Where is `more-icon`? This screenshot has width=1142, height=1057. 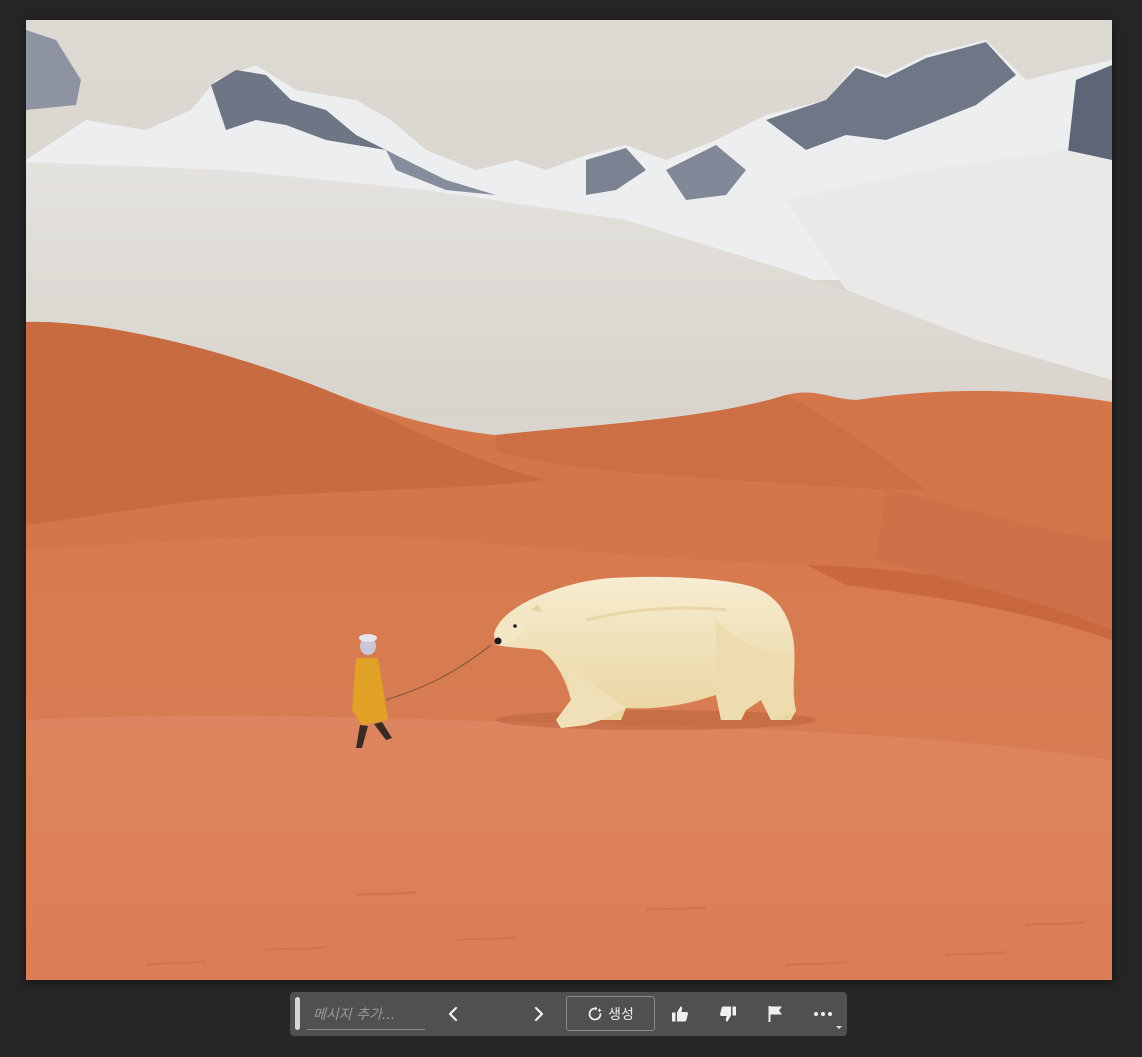
more-icon is located at coordinates (823, 1014).